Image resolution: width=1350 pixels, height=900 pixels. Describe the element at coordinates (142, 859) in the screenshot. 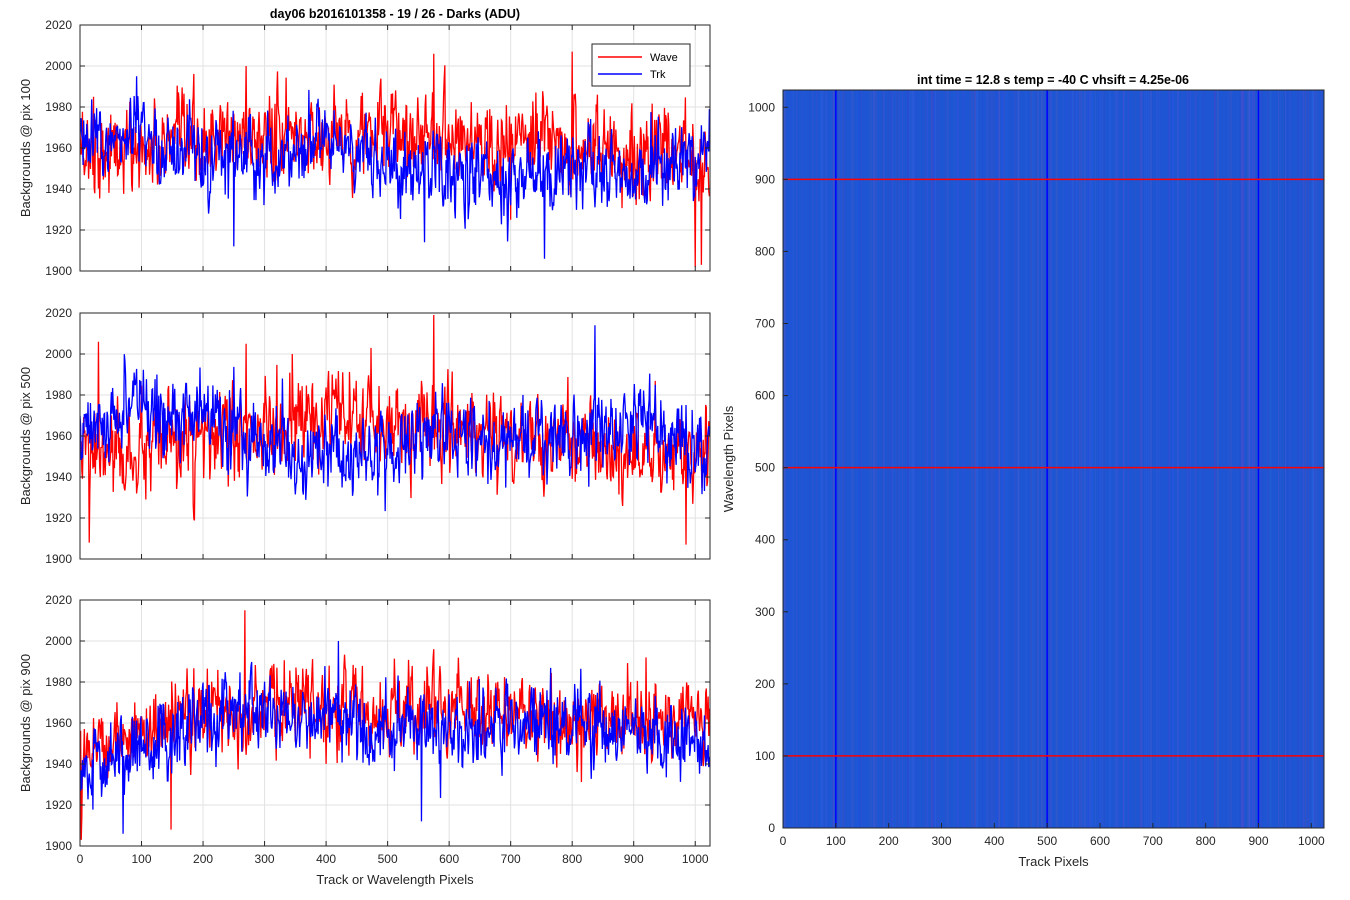

I see `x-tick-label: 100` at that location.